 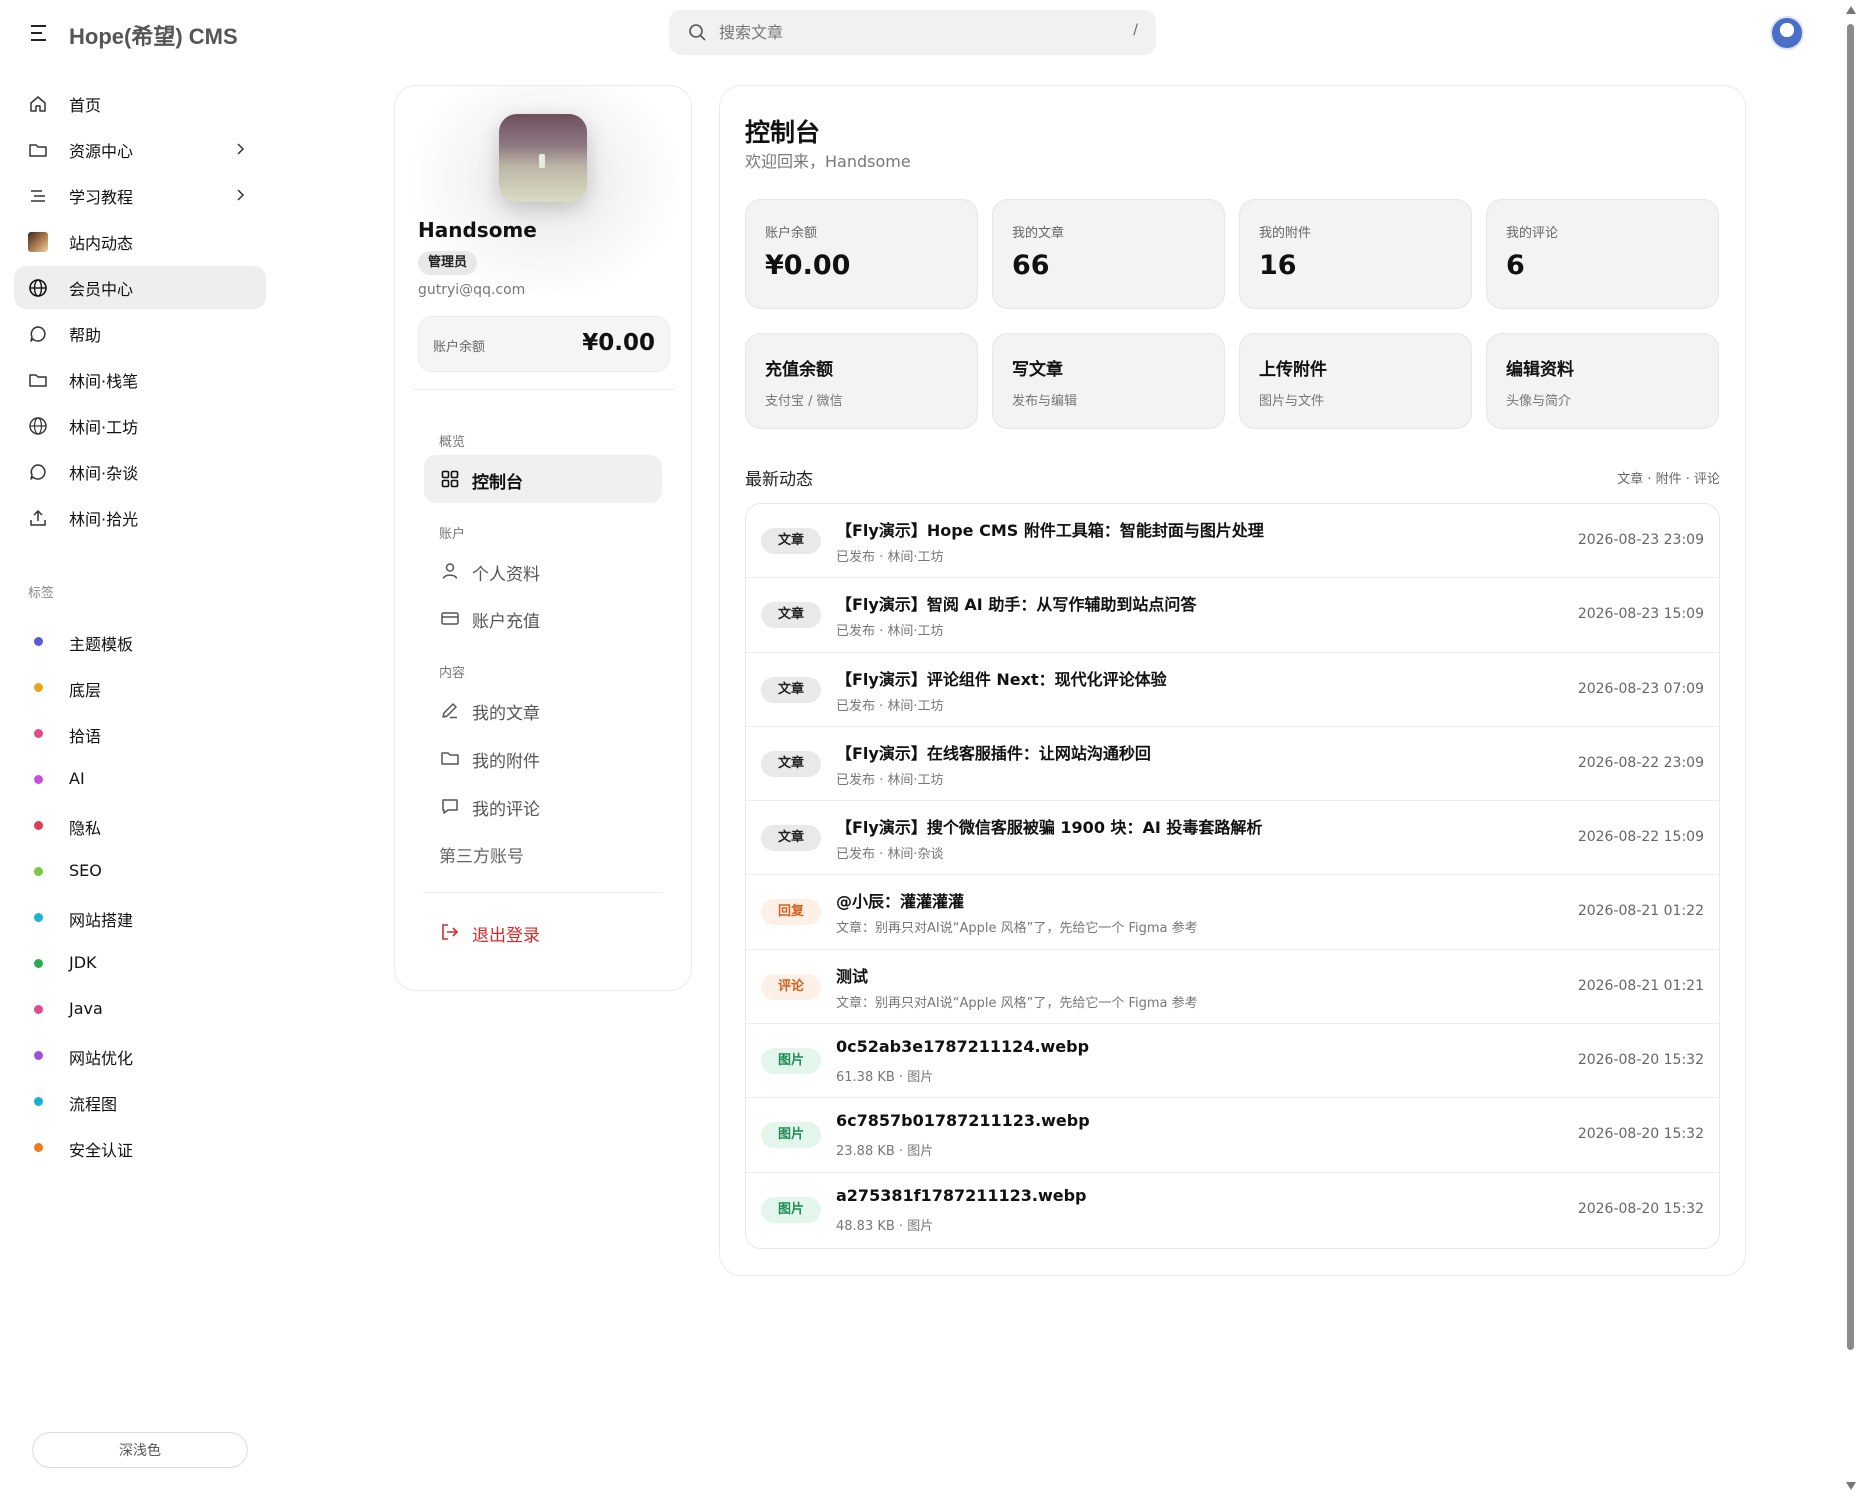 I want to click on type-badge: 文章, so click(x=791, y=838).